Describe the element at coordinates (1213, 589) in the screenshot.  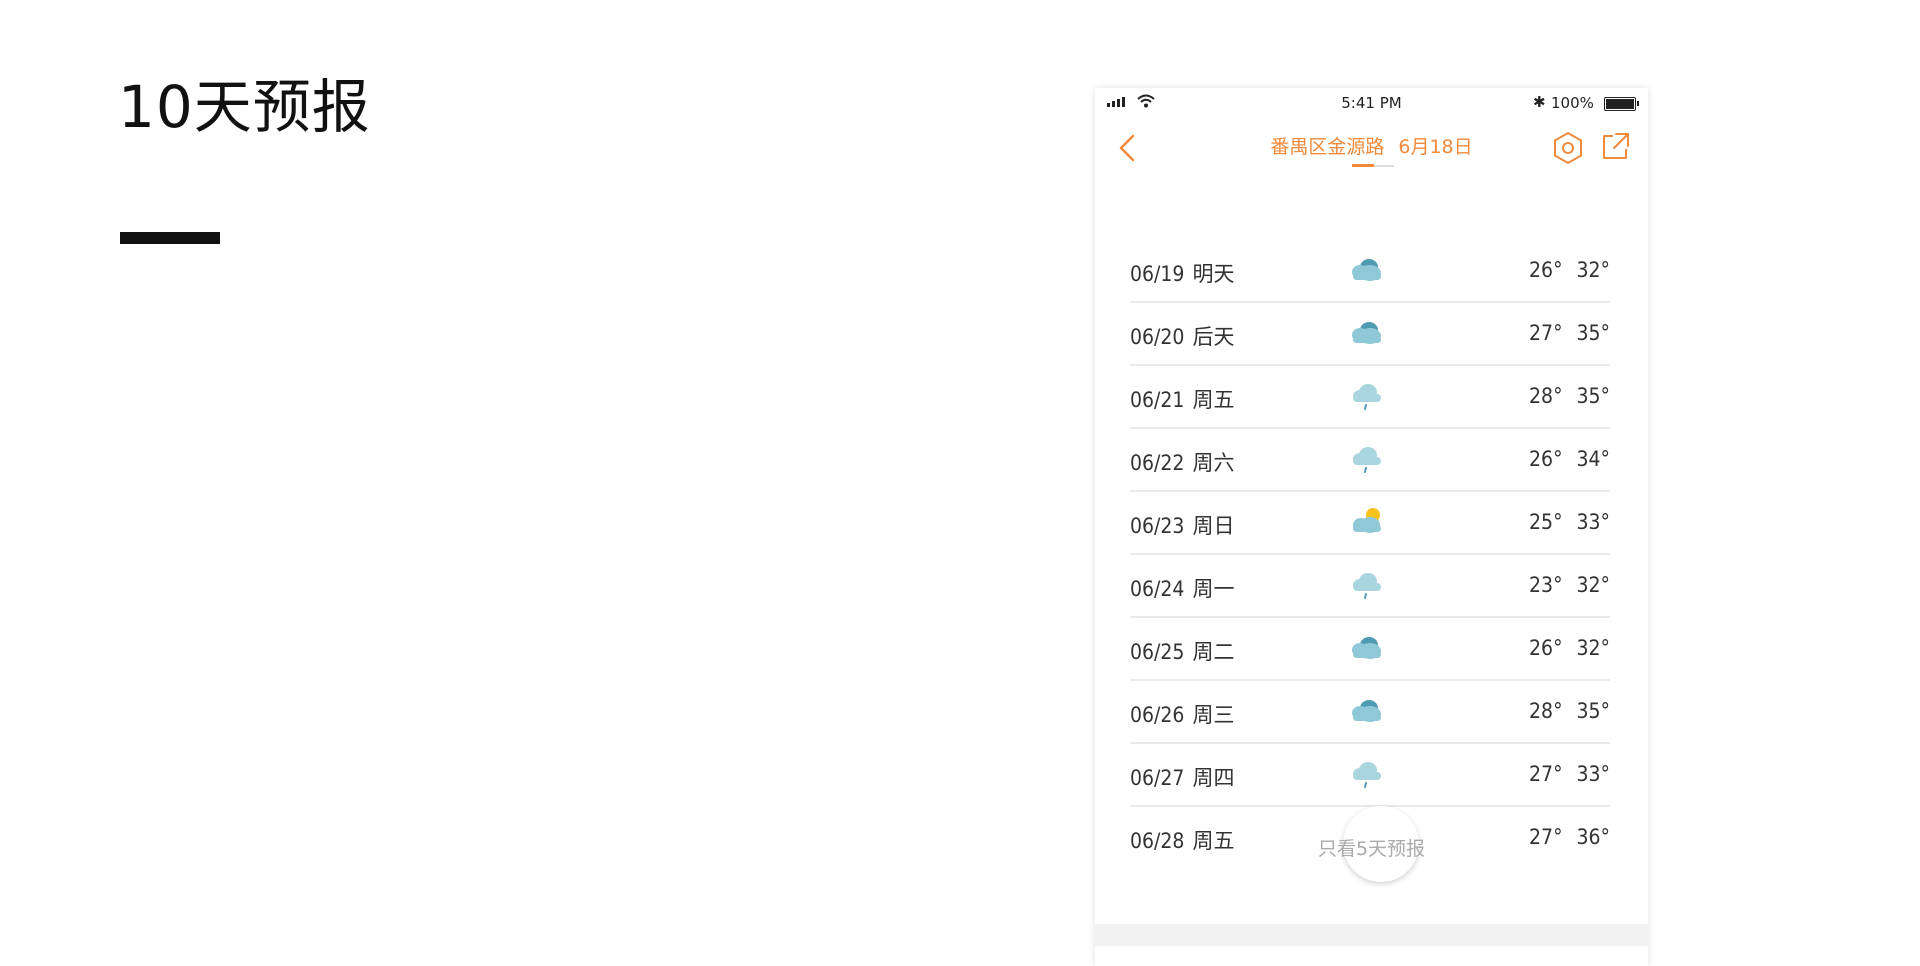
I see `forecast-weekday: 周一` at that location.